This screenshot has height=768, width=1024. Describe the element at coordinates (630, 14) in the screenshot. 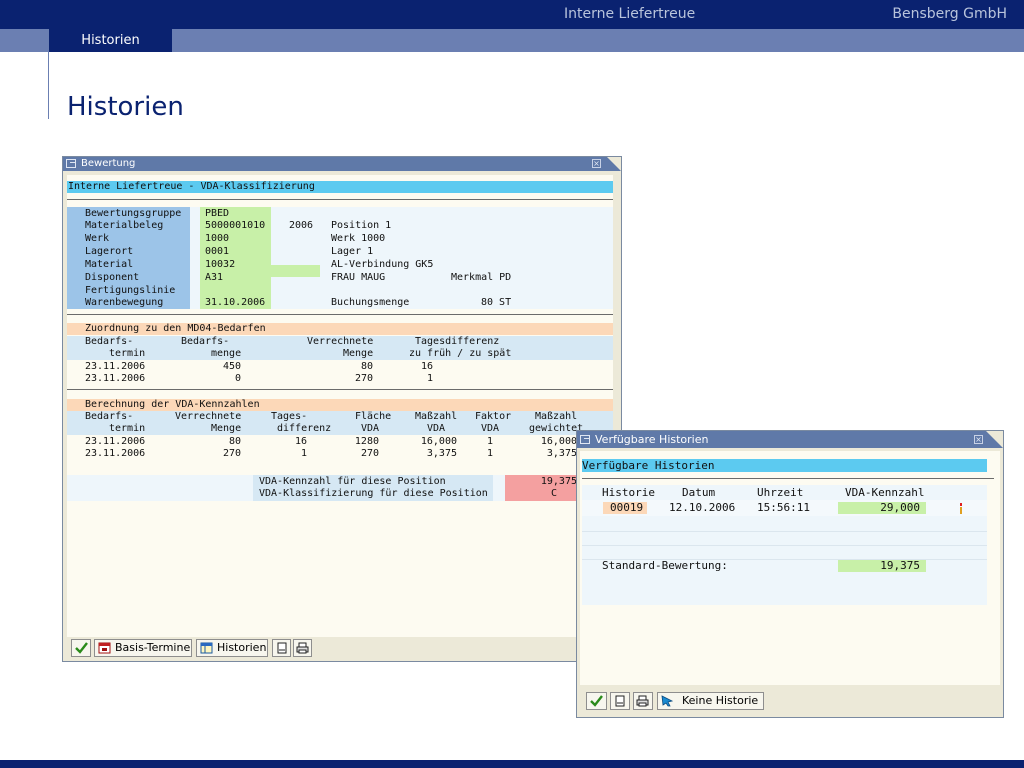

I see `app-title: Interne Liefertreue` at that location.